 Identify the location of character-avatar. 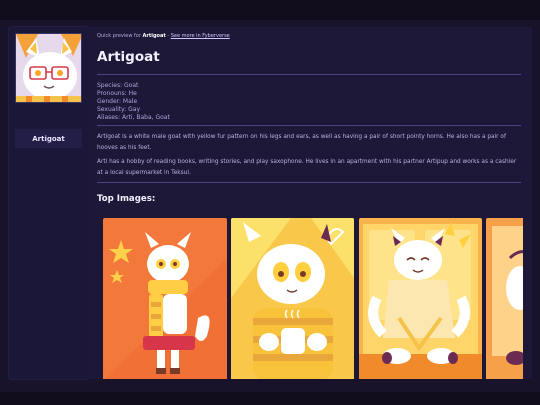
(48, 68).